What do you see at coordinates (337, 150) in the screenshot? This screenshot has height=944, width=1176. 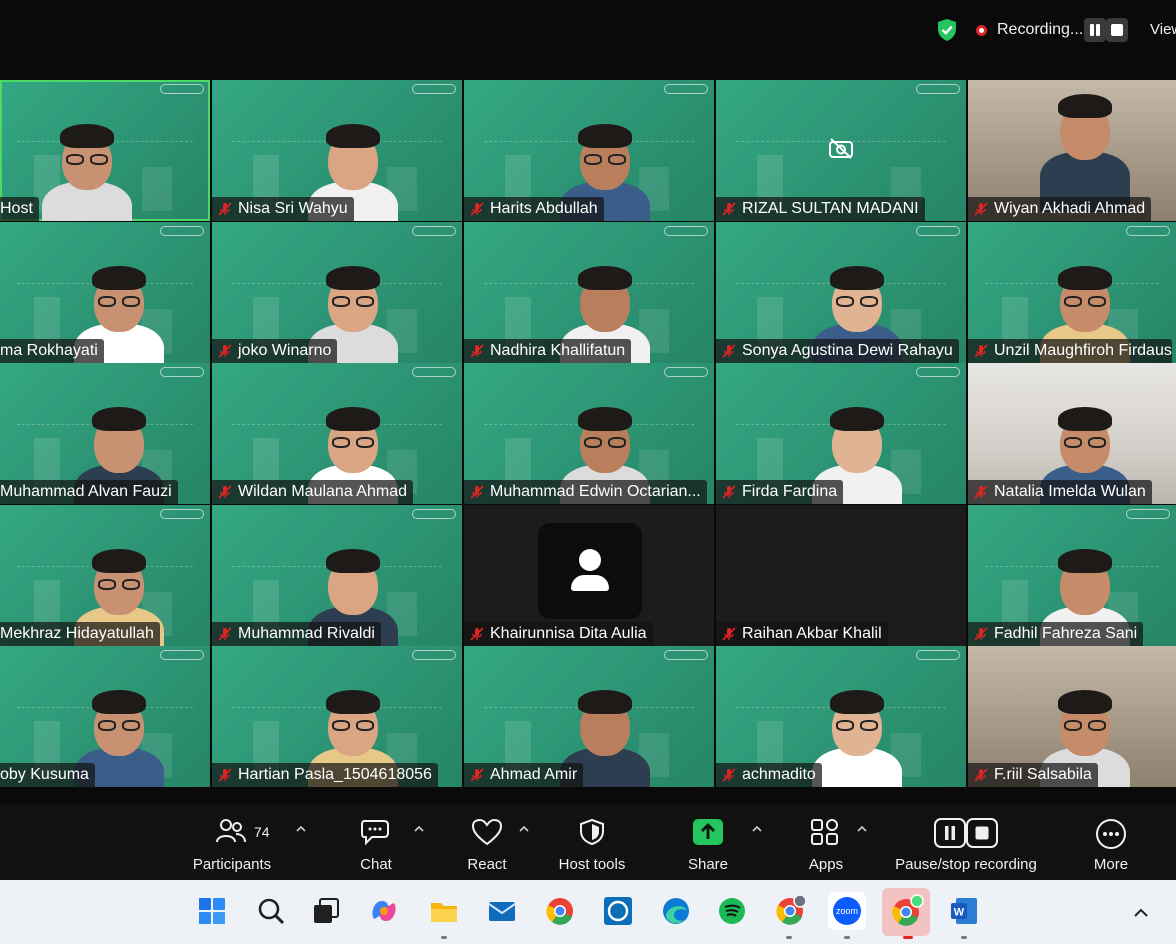 I see `video-tile: Nisa Sri Wahyu` at bounding box center [337, 150].